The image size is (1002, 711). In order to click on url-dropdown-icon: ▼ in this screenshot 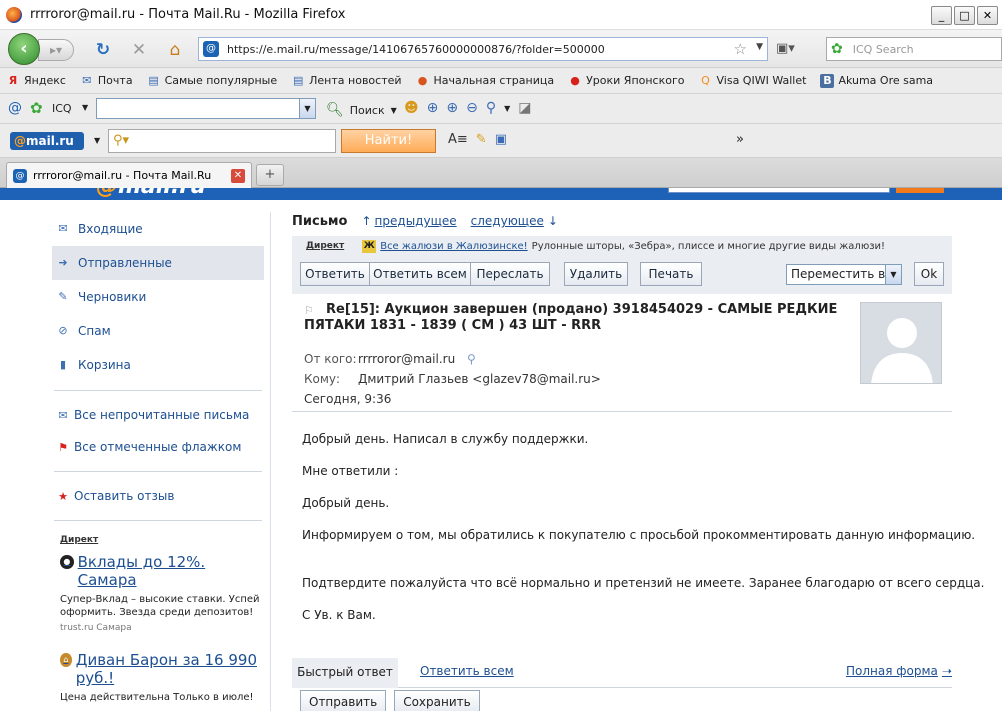, I will do `click(759, 47)`.